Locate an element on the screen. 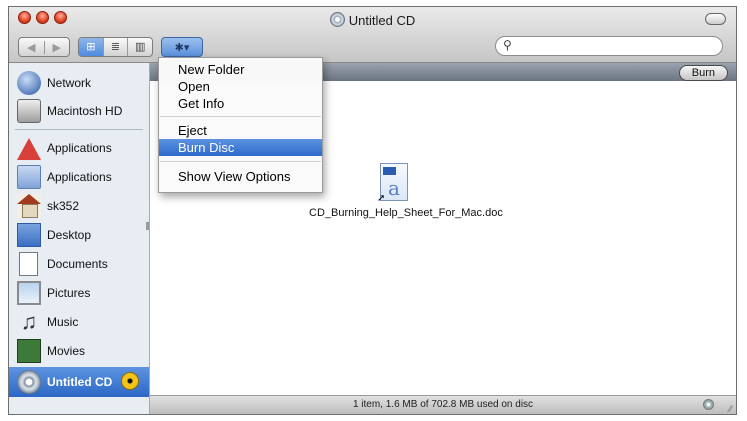  applications-icon is located at coordinates (29, 148).